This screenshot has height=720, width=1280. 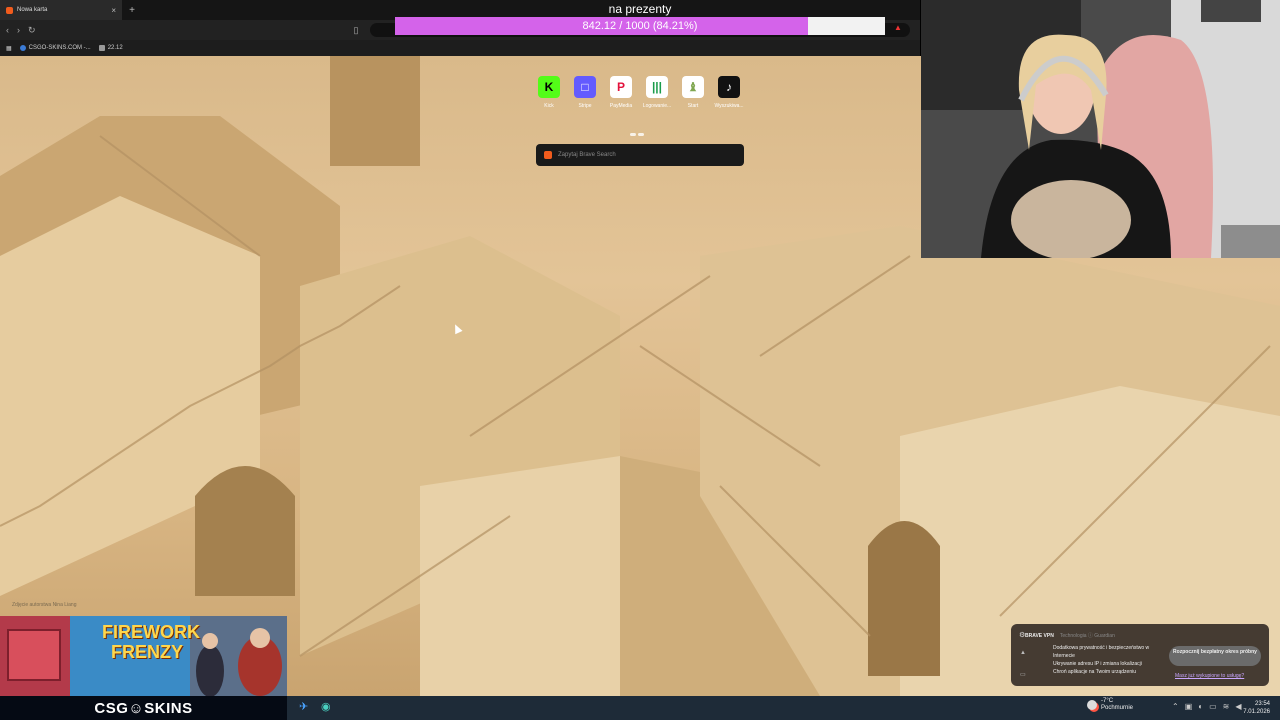 I want to click on tab-new-tab: Nowa karta ×, so click(x=61, y=10).